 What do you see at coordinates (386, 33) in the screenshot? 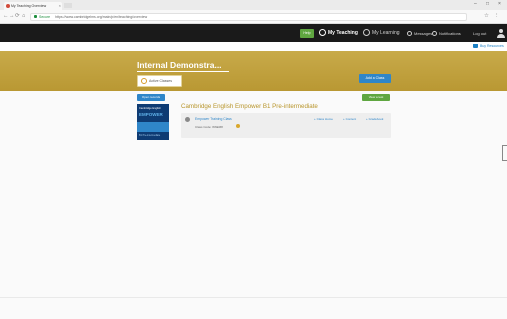
I see `nav-my-learning-label: My Learning` at bounding box center [386, 33].